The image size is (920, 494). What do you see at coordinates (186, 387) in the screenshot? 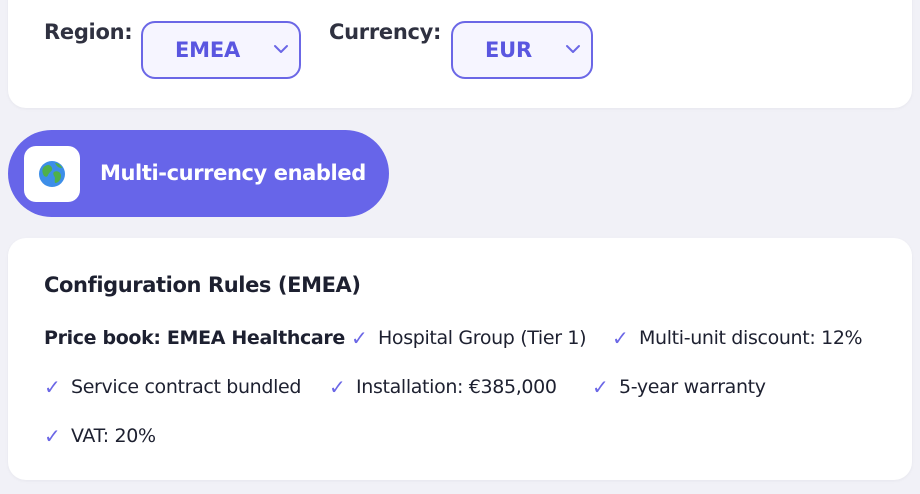
I see `rule-item: Service contract bundled` at bounding box center [186, 387].